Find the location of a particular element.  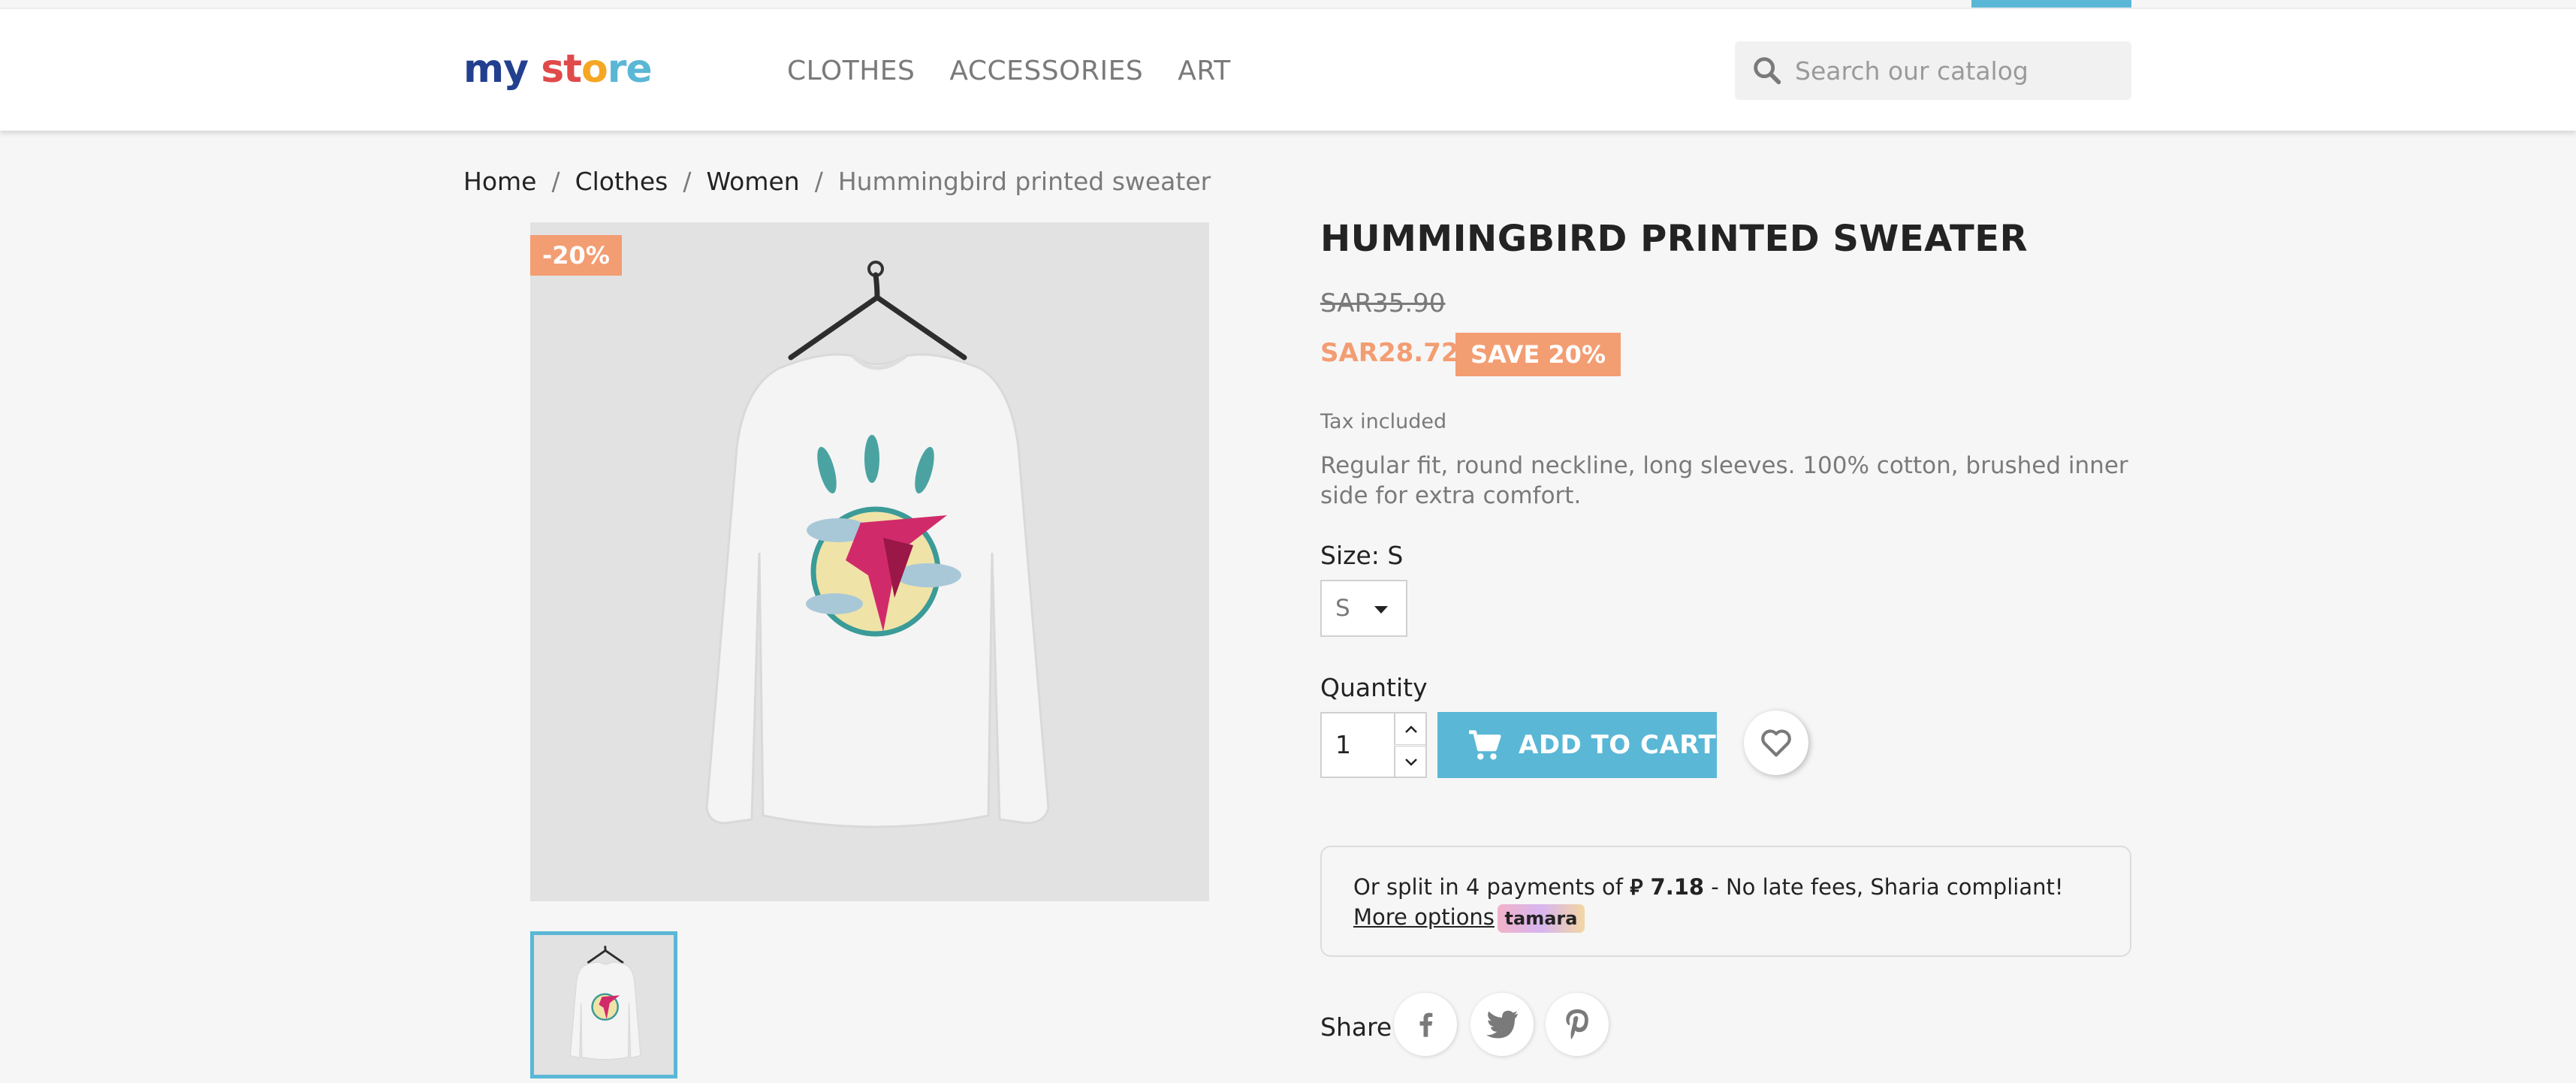

size-select: S is located at coordinates (1363, 608).